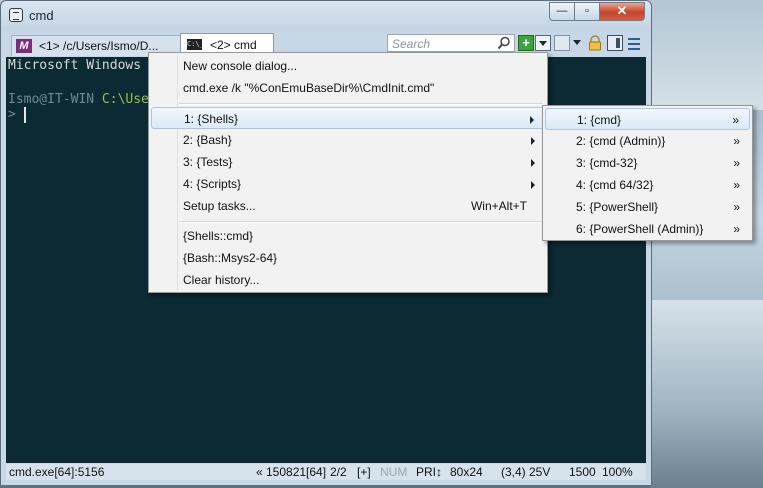 This screenshot has width=763, height=488. What do you see at coordinates (393, 472) in the screenshot?
I see `status-num: NUM` at bounding box center [393, 472].